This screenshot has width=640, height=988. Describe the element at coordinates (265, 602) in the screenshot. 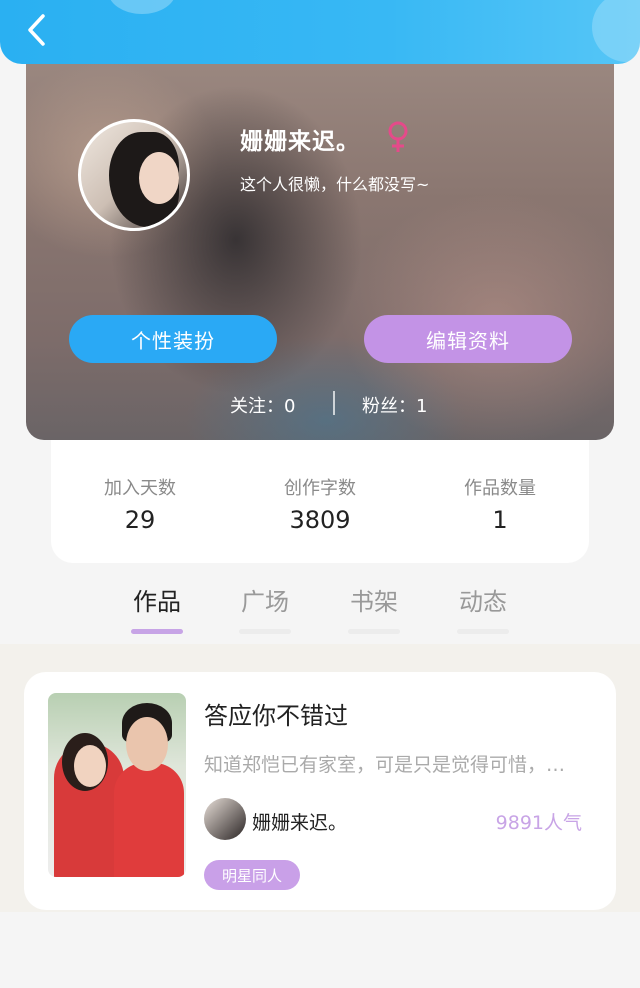

I see `tab-label: 广场` at that location.